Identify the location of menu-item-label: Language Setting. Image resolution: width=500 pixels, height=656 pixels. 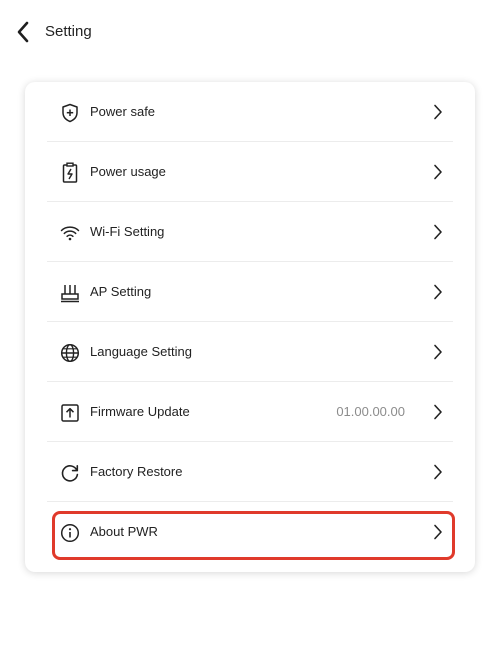
(141, 351).